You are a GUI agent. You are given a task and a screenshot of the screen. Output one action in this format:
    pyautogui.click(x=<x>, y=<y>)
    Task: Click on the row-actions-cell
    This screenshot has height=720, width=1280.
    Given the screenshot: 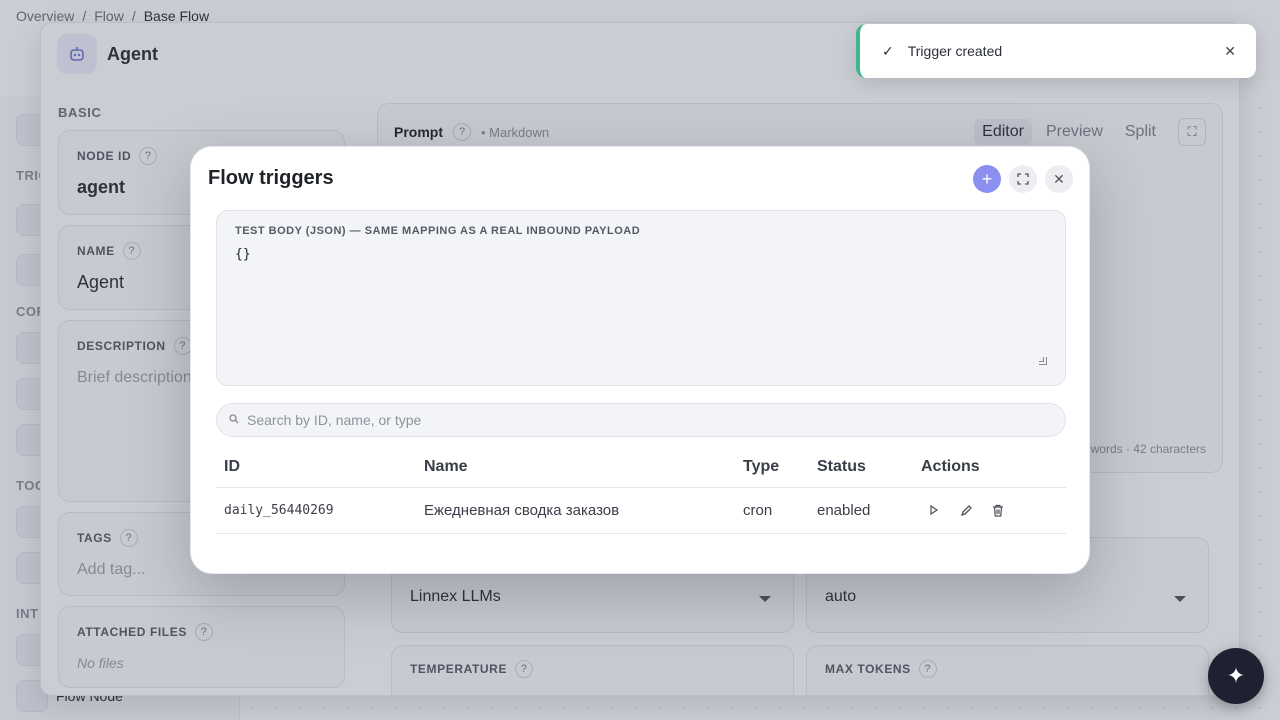 What is the action you would take?
    pyautogui.click(x=989, y=510)
    